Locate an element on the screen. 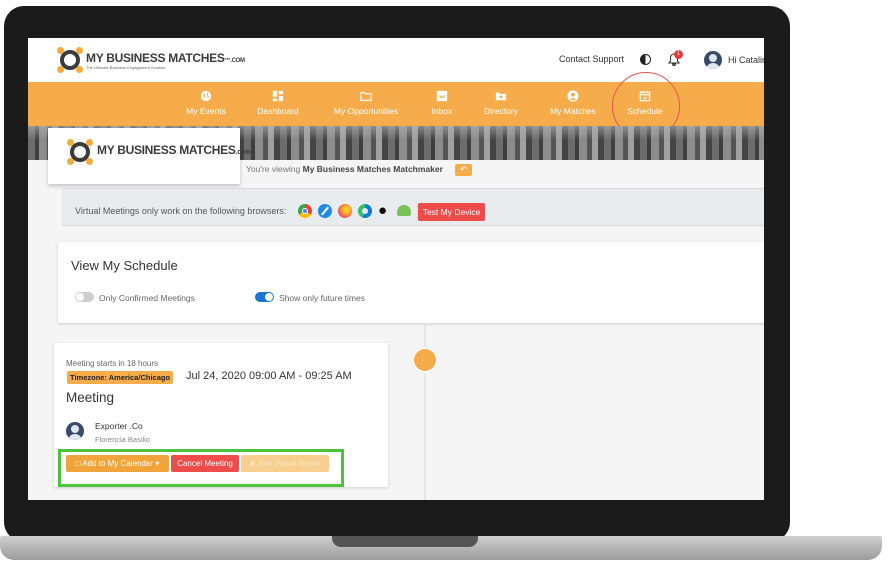 The height and width of the screenshot is (574, 888). test-device-button: Test My Device is located at coordinates (451, 212).